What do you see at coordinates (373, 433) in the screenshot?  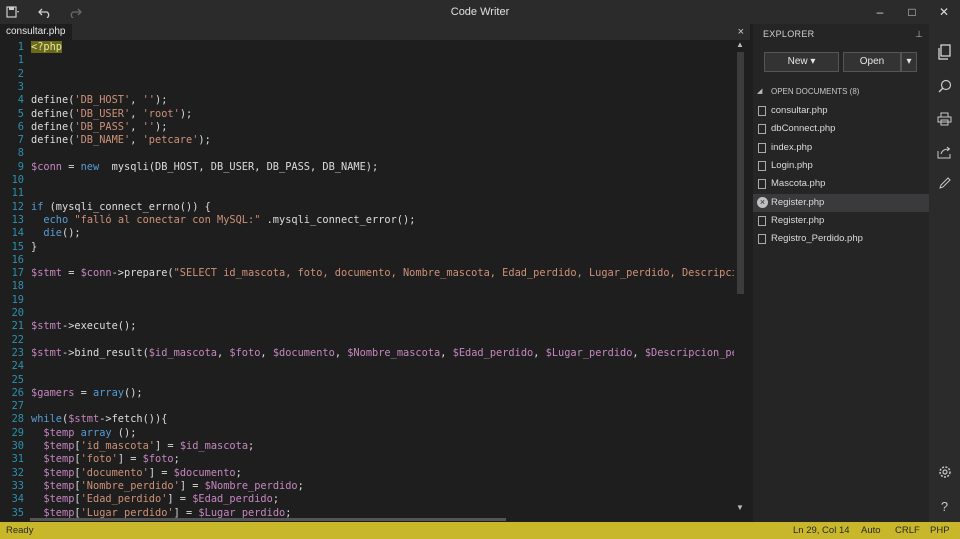 I see `code-line: 29 $temp array ();` at bounding box center [373, 433].